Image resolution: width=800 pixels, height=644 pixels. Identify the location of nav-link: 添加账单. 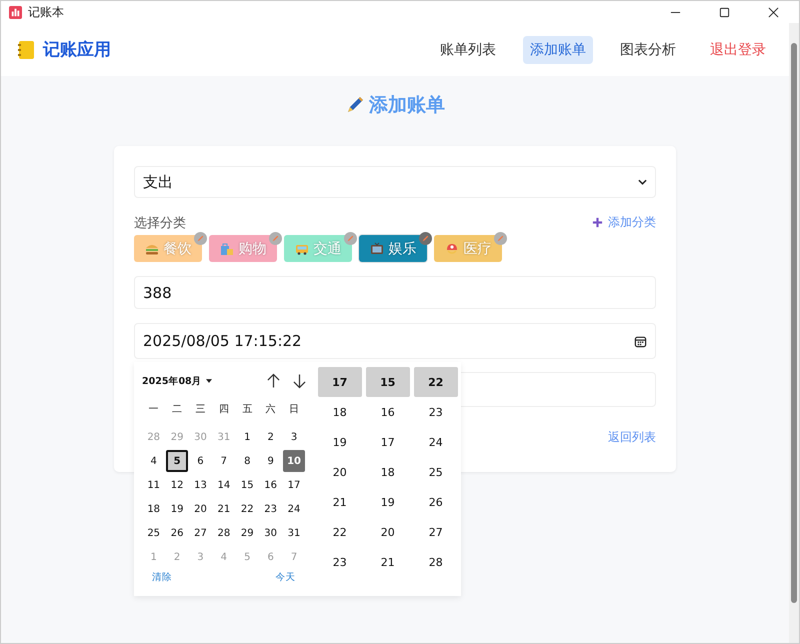
(558, 50).